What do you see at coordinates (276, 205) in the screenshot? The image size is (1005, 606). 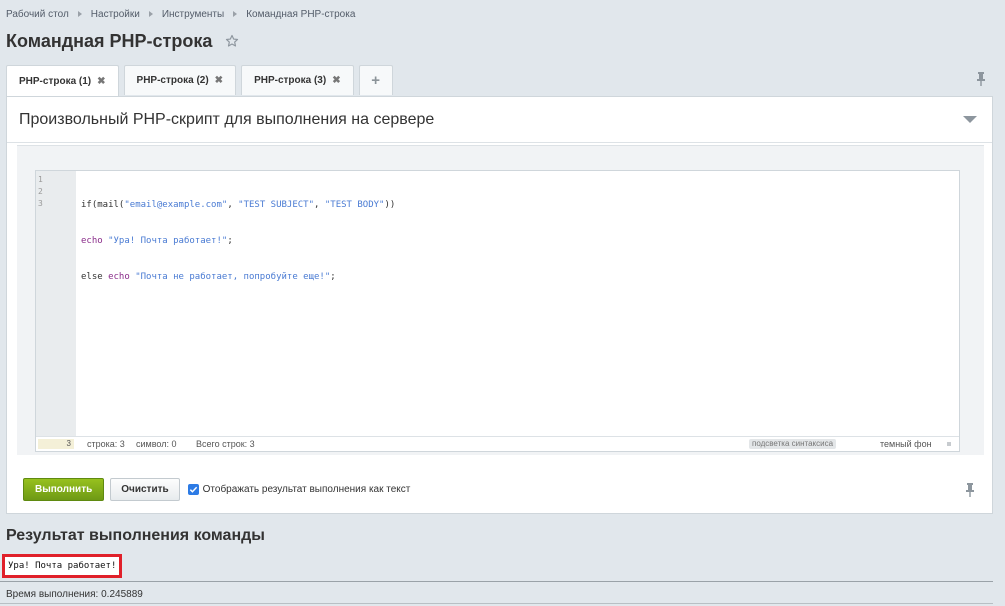 I see `code-string: "TEST SUBJECT"` at bounding box center [276, 205].